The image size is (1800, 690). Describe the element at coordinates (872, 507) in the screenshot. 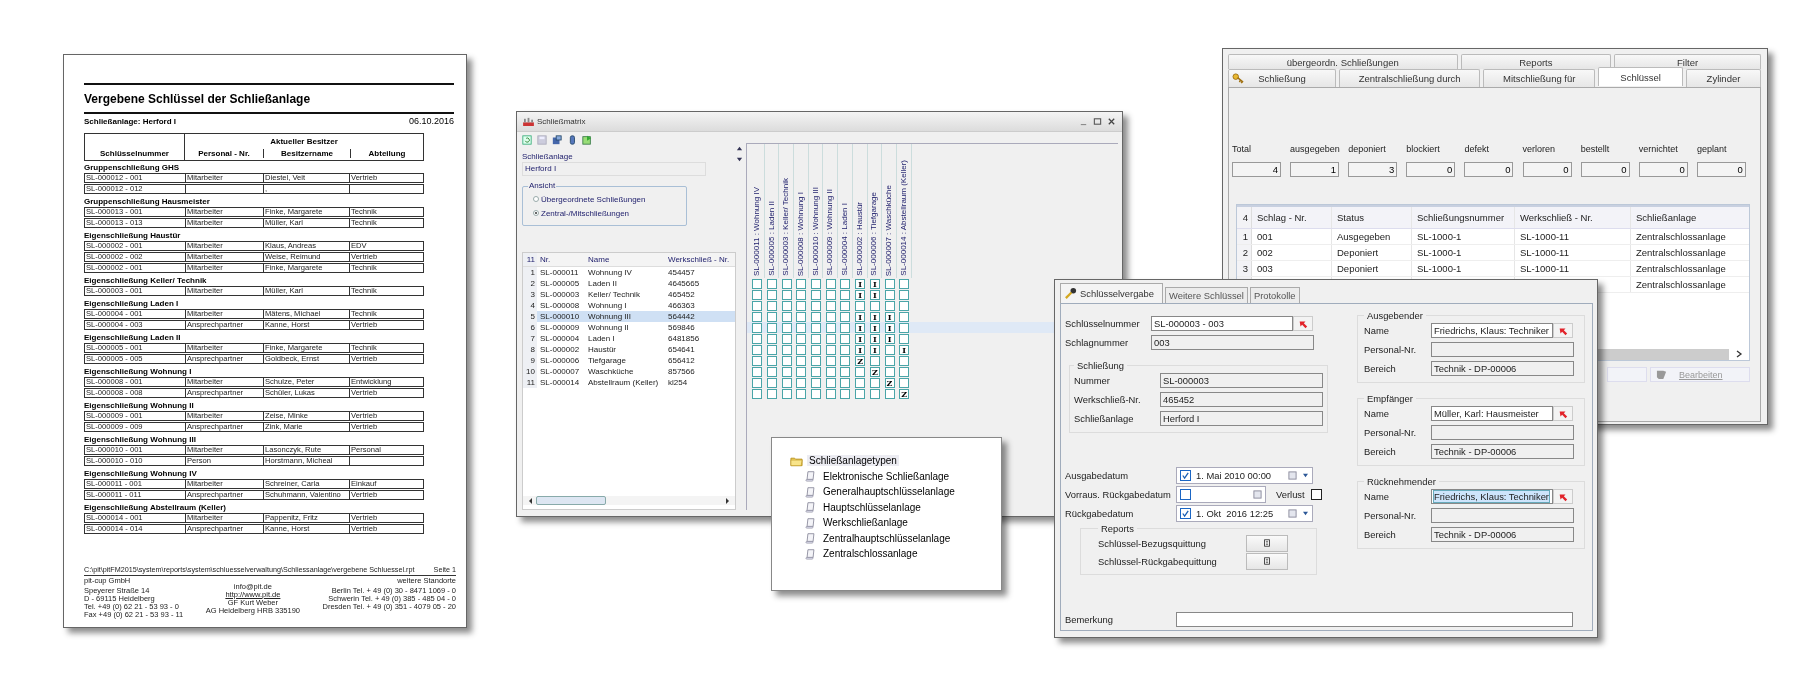

I see `tree-item: Hauptschlüsselanlage` at that location.